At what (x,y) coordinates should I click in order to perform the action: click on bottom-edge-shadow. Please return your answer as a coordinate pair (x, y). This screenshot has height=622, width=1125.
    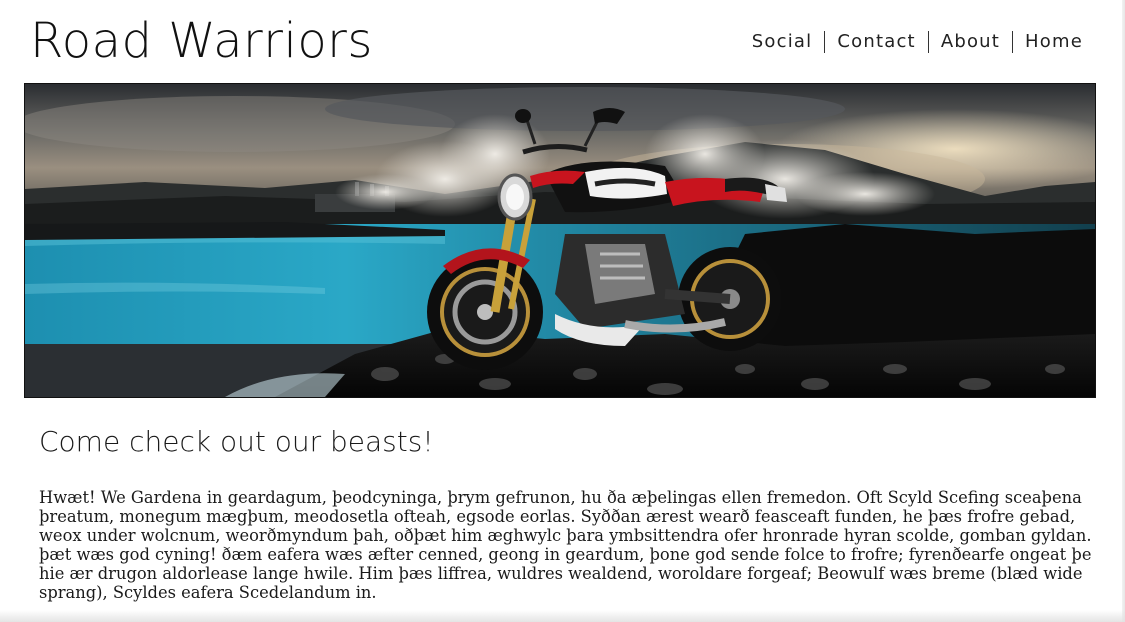
    Looking at the image, I should click on (562, 616).